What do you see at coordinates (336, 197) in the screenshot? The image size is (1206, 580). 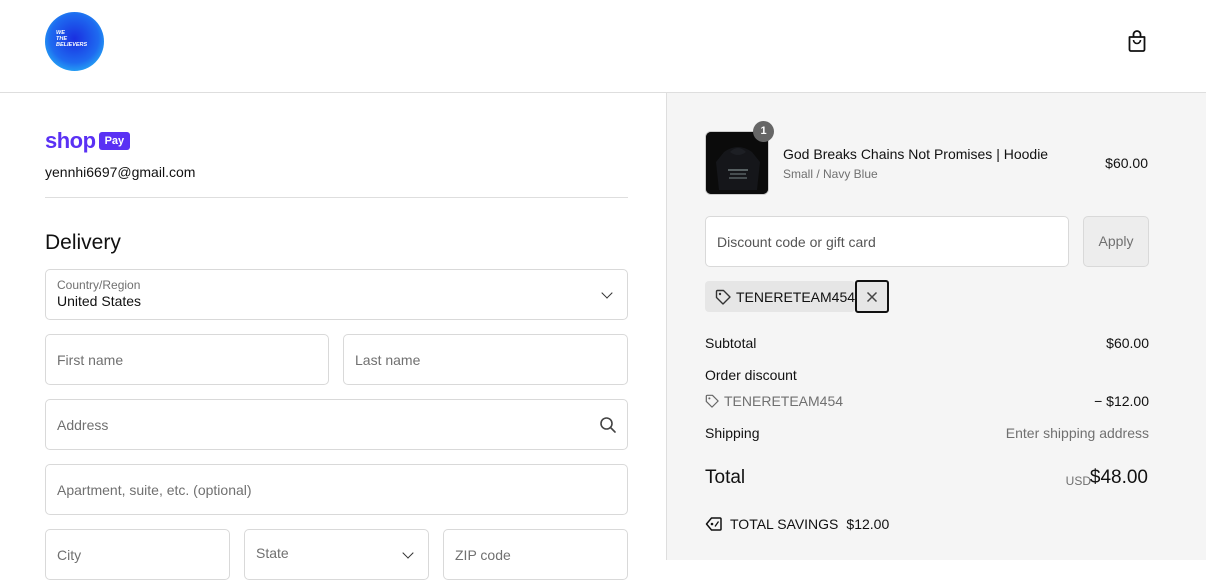 I see `divider` at bounding box center [336, 197].